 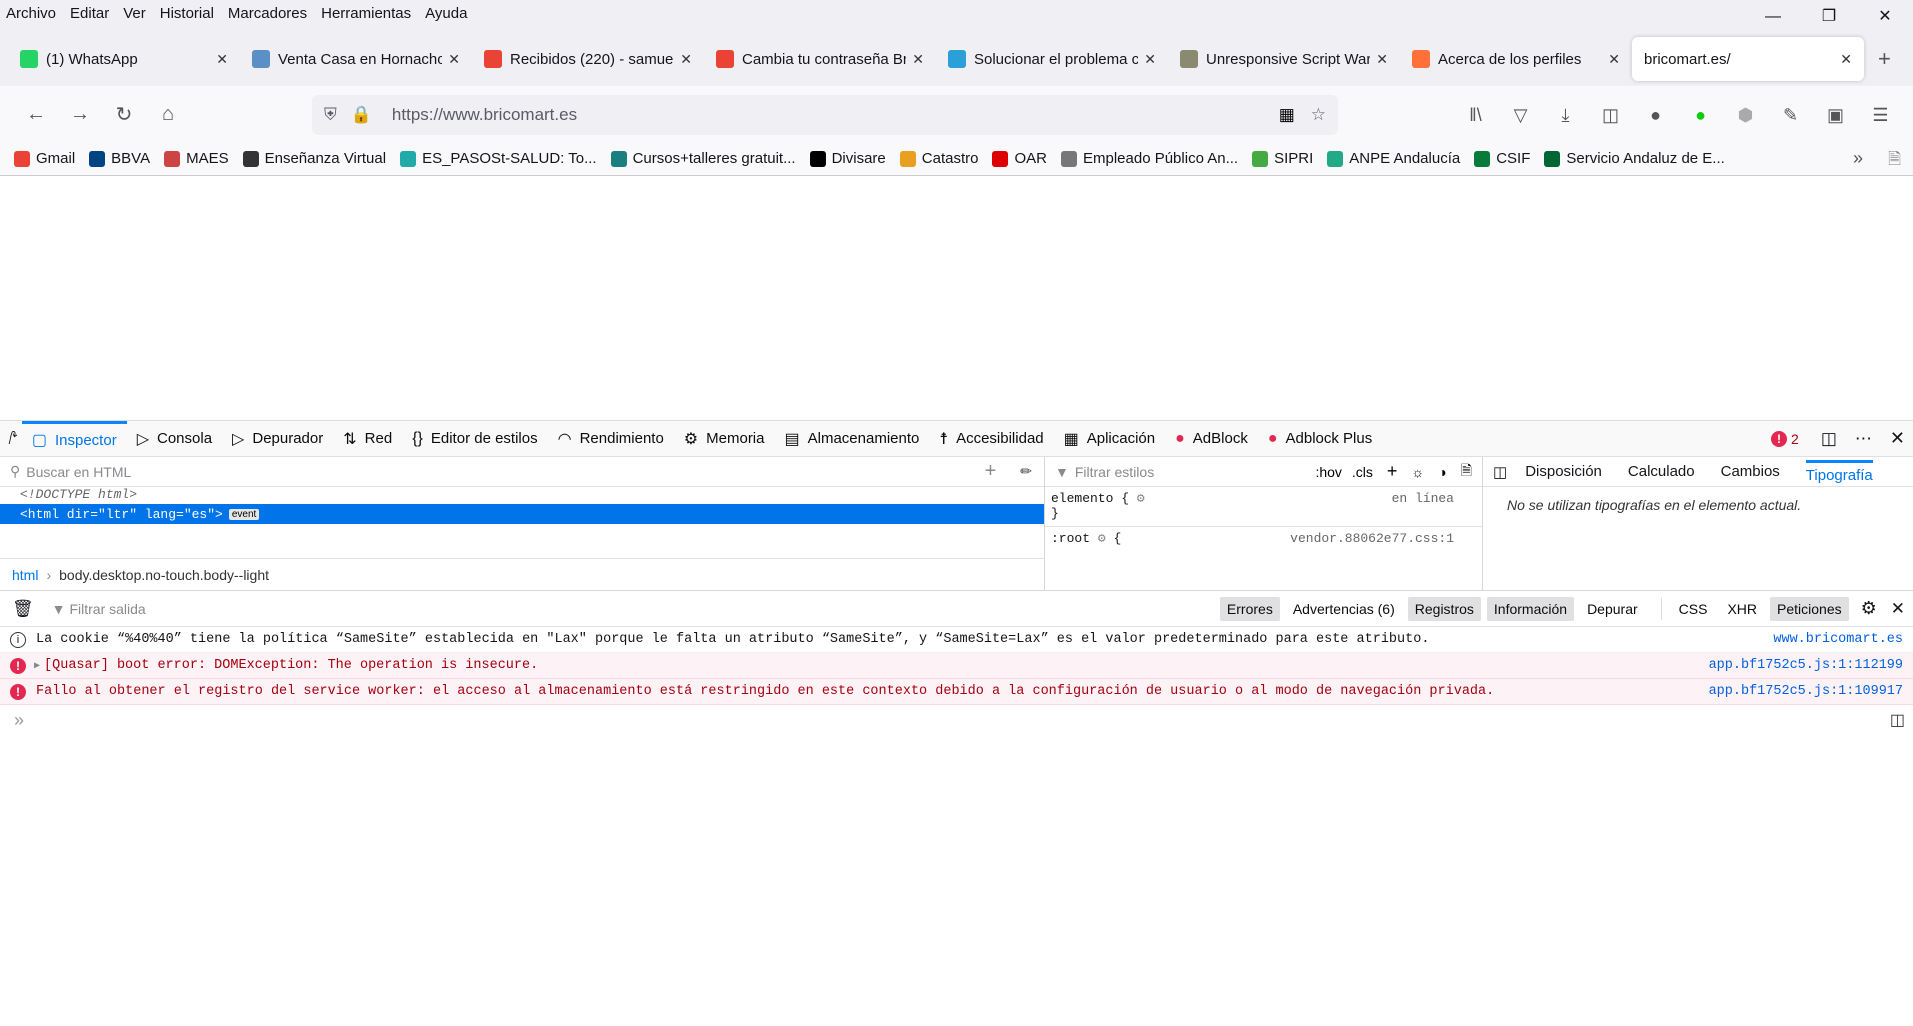 What do you see at coordinates (31, 13) in the screenshot?
I see `menu-archivo: Archivo` at bounding box center [31, 13].